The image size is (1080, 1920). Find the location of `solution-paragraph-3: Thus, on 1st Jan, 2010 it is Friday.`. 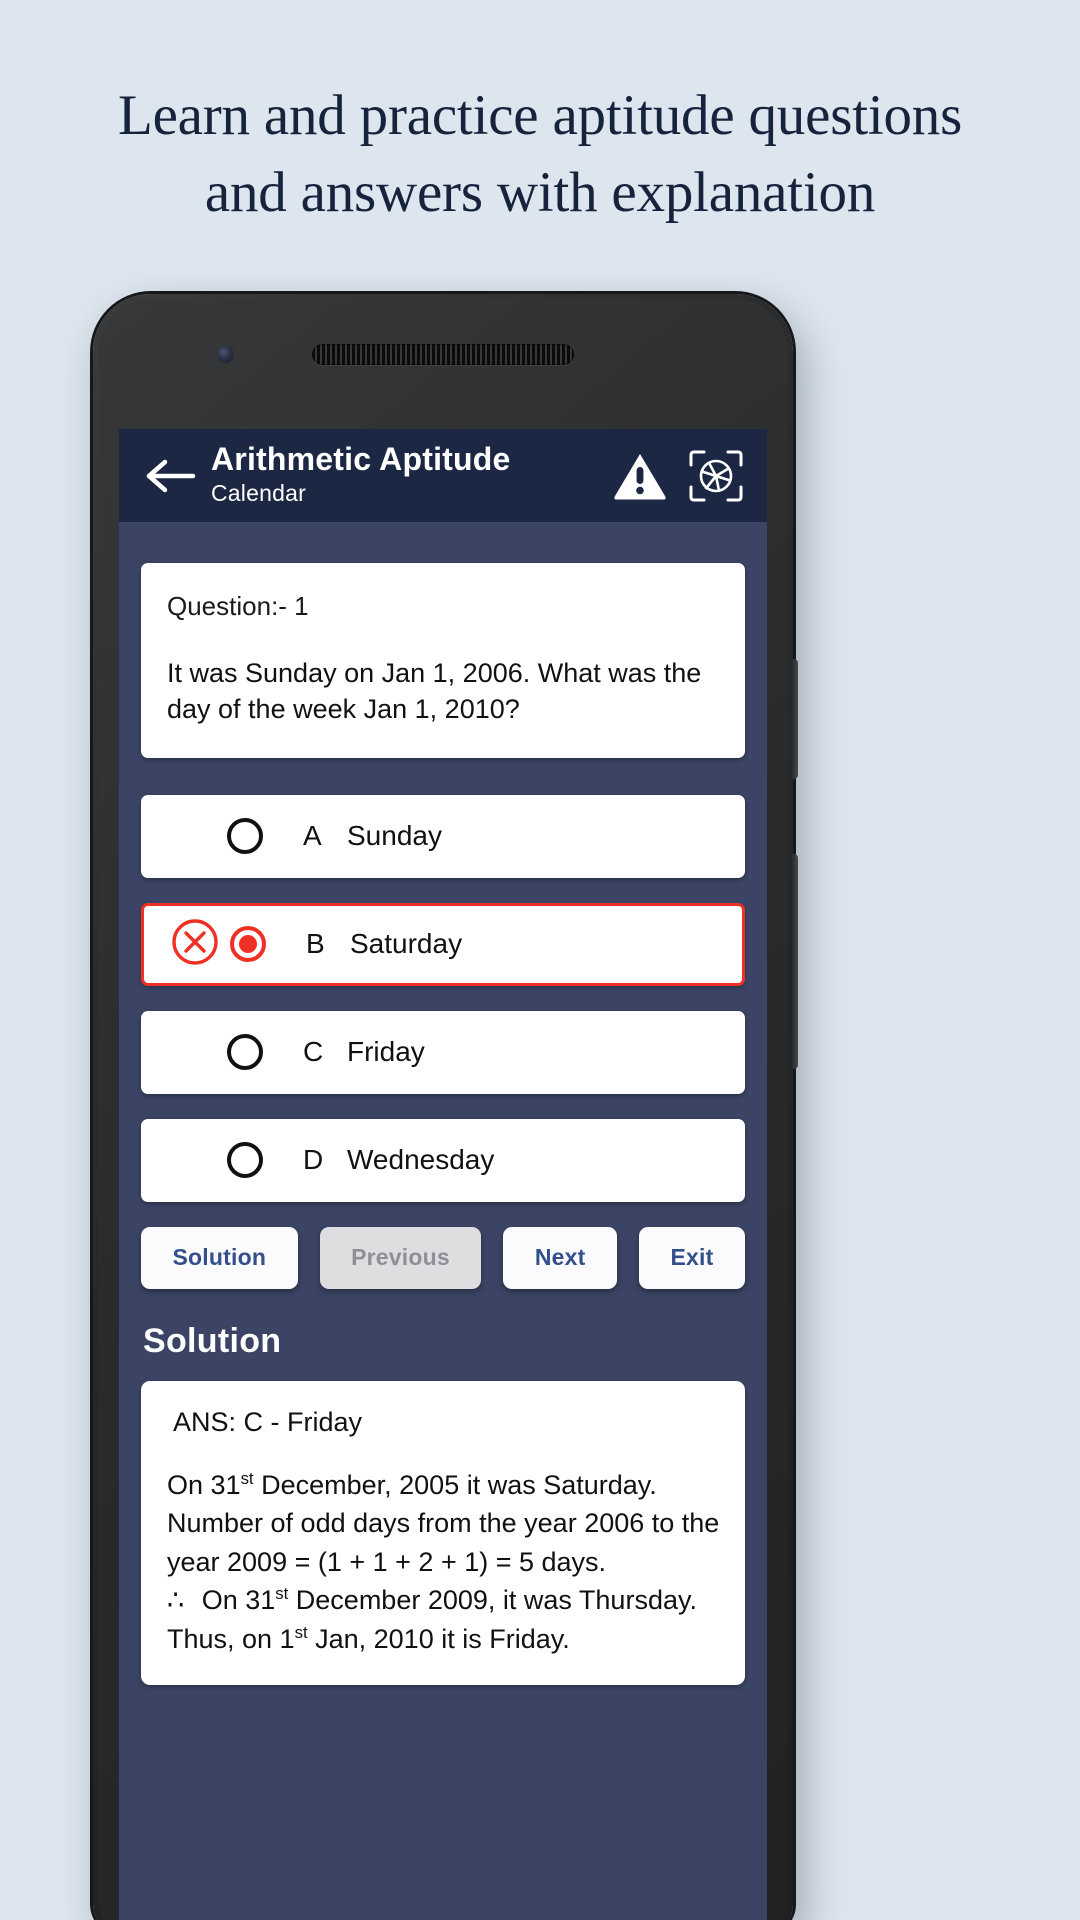

solution-paragraph-3: Thus, on 1st Jan, 2010 it is Friday. is located at coordinates (444, 1639).